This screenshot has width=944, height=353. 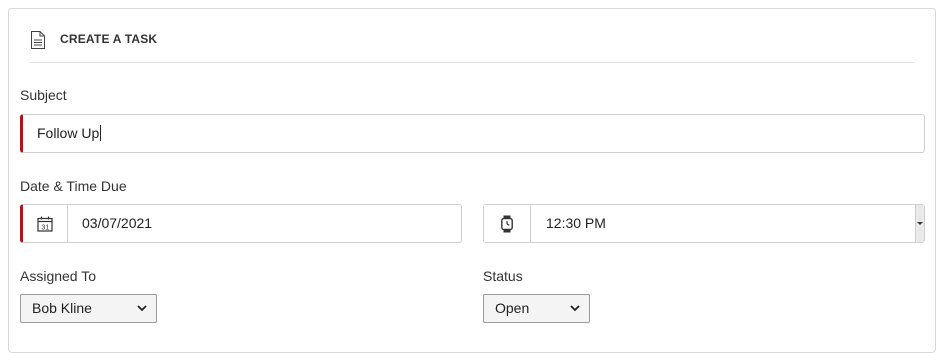 I want to click on date-time-due-label: Date & Time Due, so click(x=73, y=186).